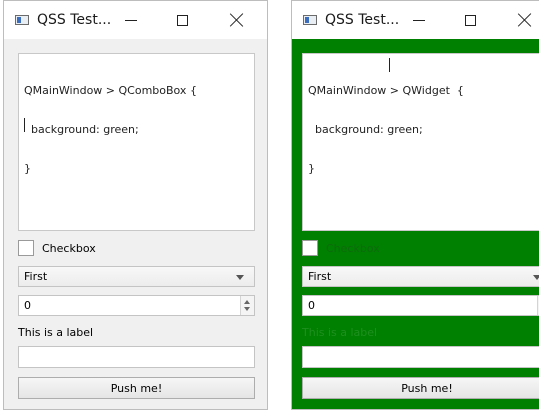 This screenshot has height=410, width=539. Describe the element at coordinates (247, 302) in the screenshot. I see `spin-up-icon` at that location.